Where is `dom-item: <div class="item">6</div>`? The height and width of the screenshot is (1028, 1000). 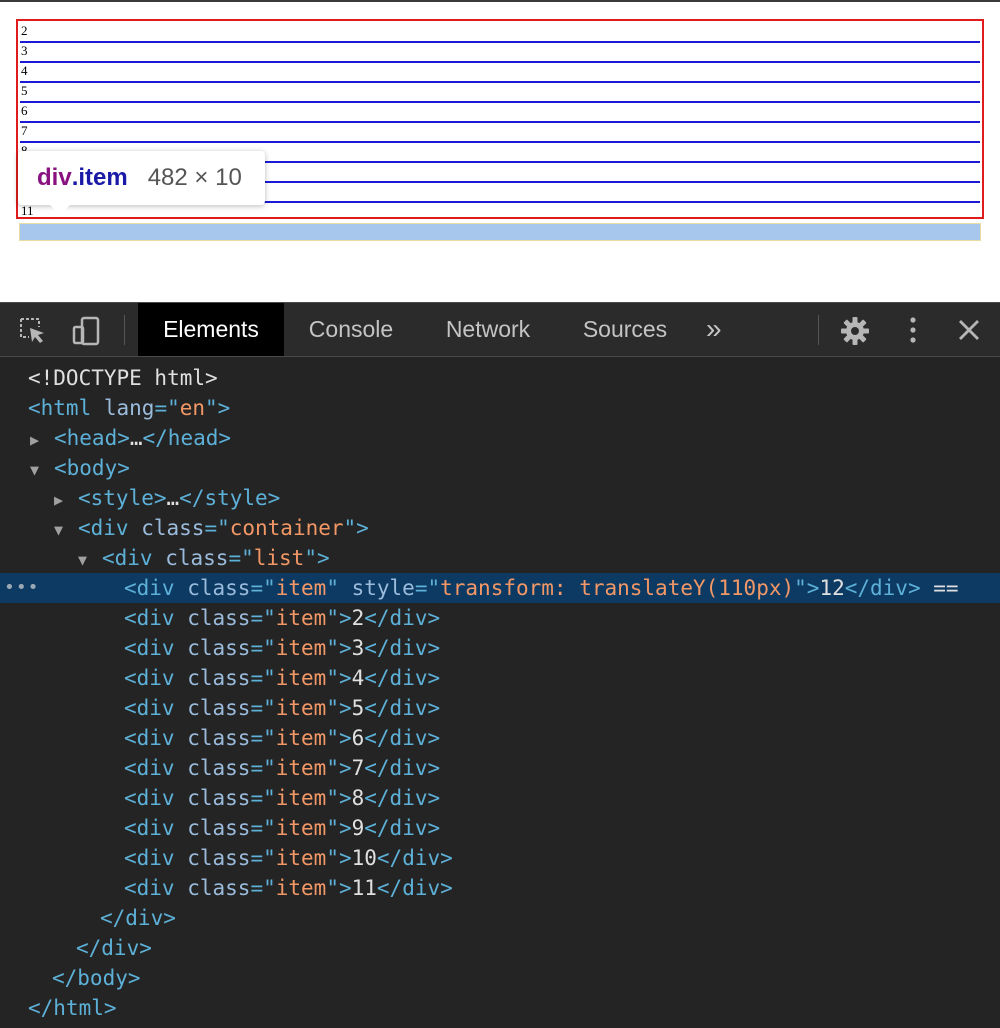 dom-item: <div class="item">6</div> is located at coordinates (500, 738).